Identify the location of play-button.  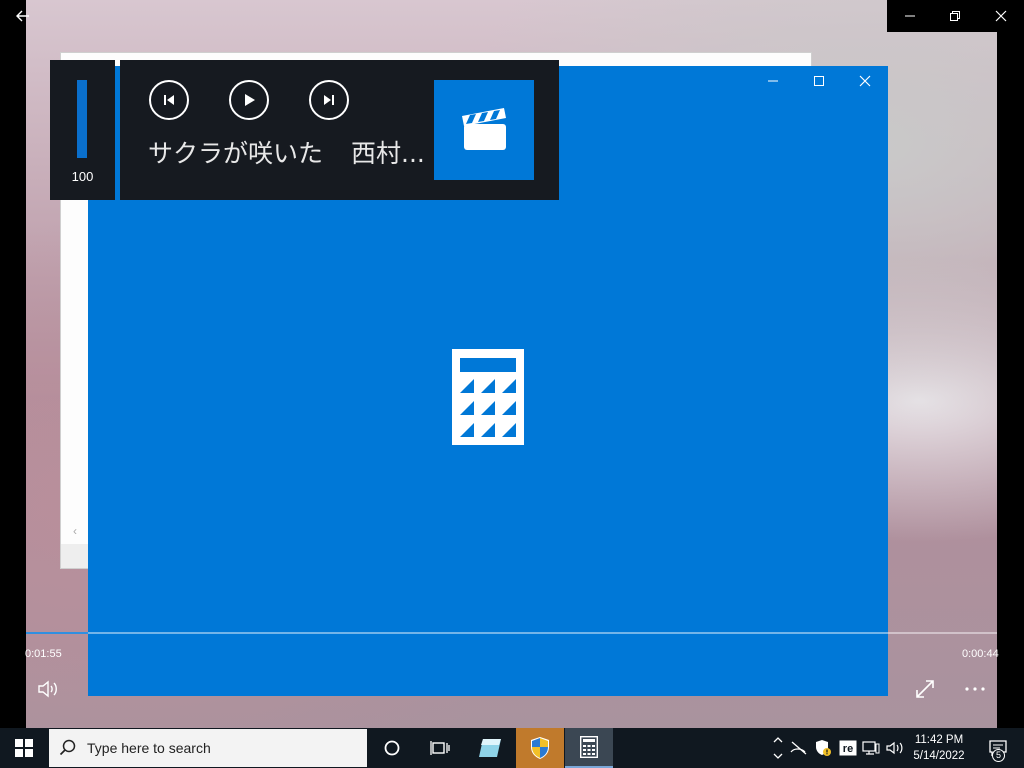
(249, 100).